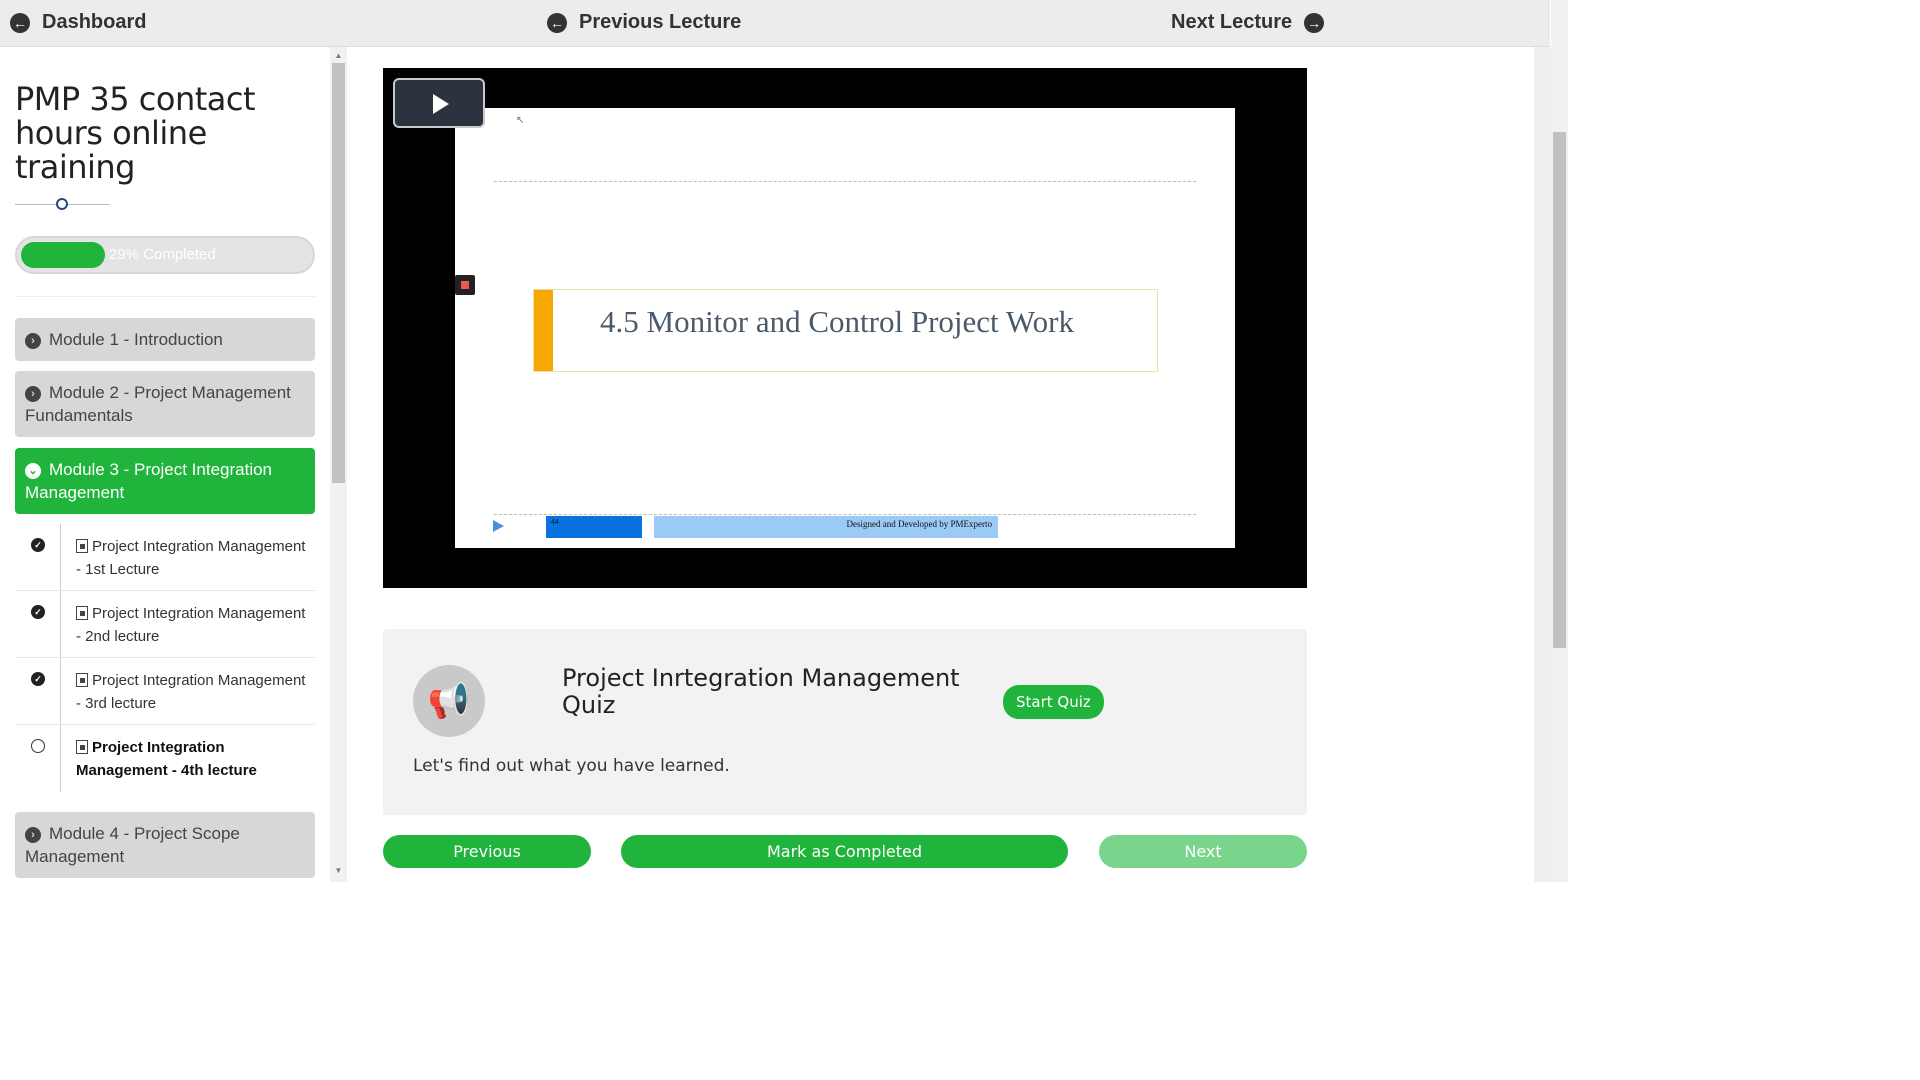  What do you see at coordinates (439, 103) in the screenshot?
I see `play-button` at bounding box center [439, 103].